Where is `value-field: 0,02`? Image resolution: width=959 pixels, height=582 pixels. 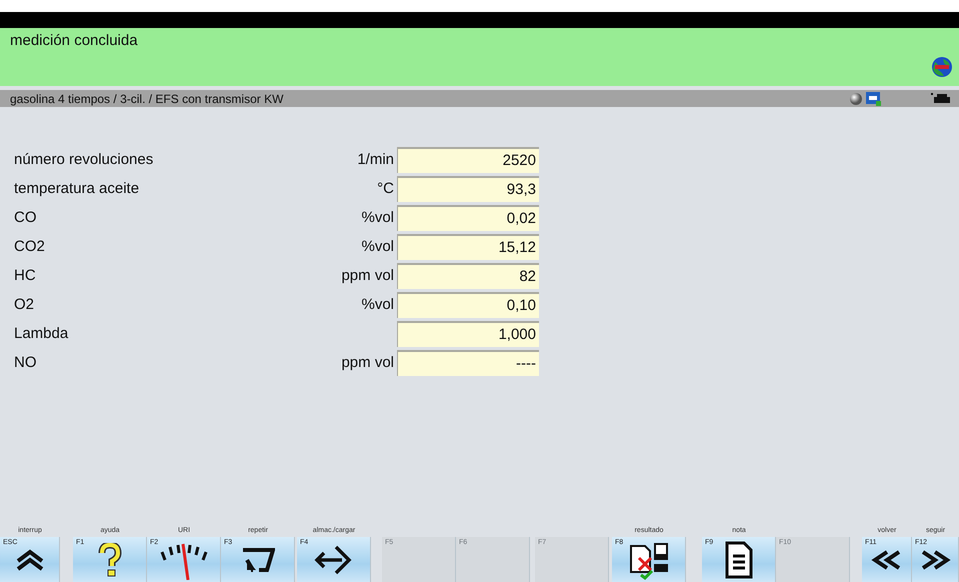
value-field: 0,02 is located at coordinates (468, 217).